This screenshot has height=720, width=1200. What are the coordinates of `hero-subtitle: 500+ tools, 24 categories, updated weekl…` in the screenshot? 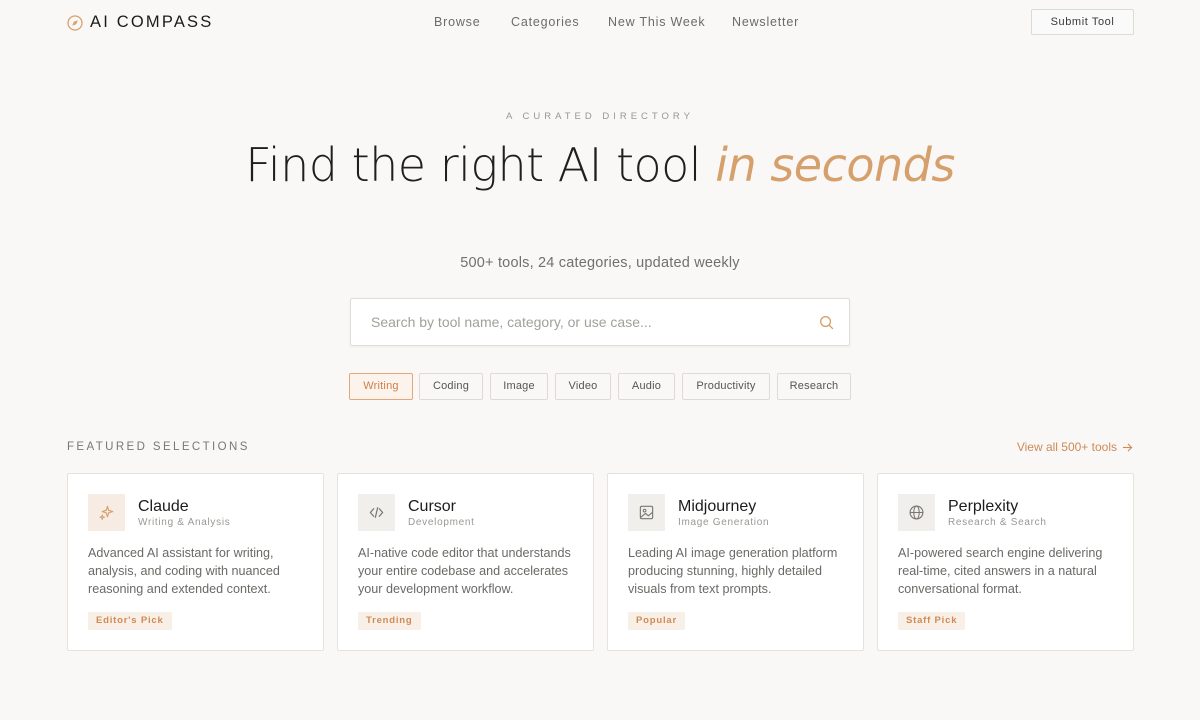 It's located at (600, 263).